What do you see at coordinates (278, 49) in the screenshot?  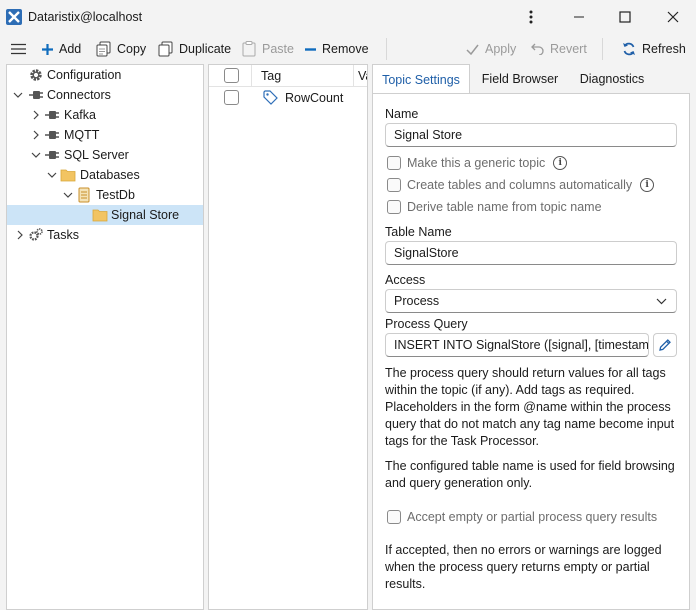 I see `paste-label: Paste` at bounding box center [278, 49].